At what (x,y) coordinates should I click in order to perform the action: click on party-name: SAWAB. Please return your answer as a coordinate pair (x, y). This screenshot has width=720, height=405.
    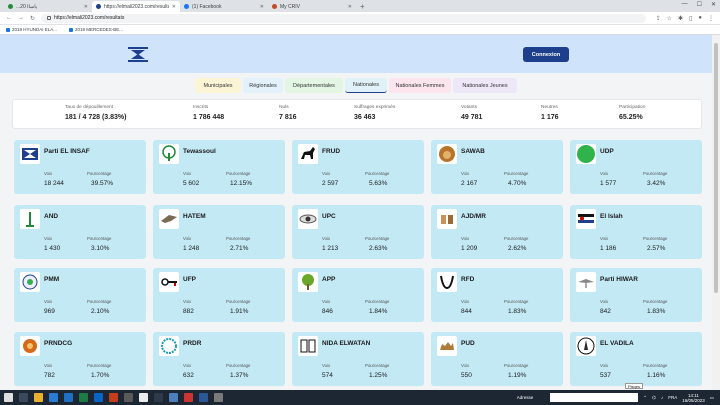
    Looking at the image, I should click on (473, 151).